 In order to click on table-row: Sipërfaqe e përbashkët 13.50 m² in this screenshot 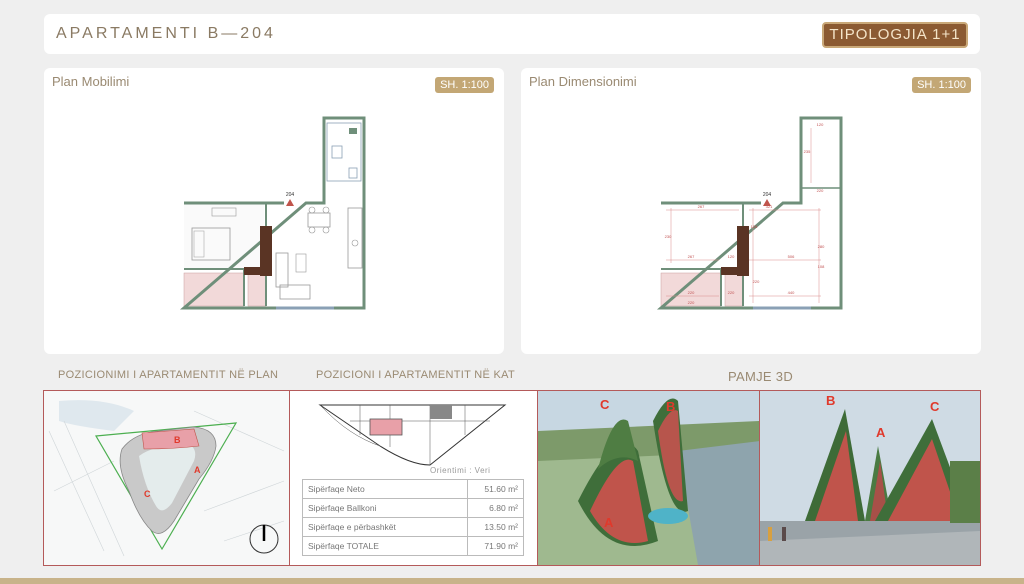, I will do `click(413, 527)`.